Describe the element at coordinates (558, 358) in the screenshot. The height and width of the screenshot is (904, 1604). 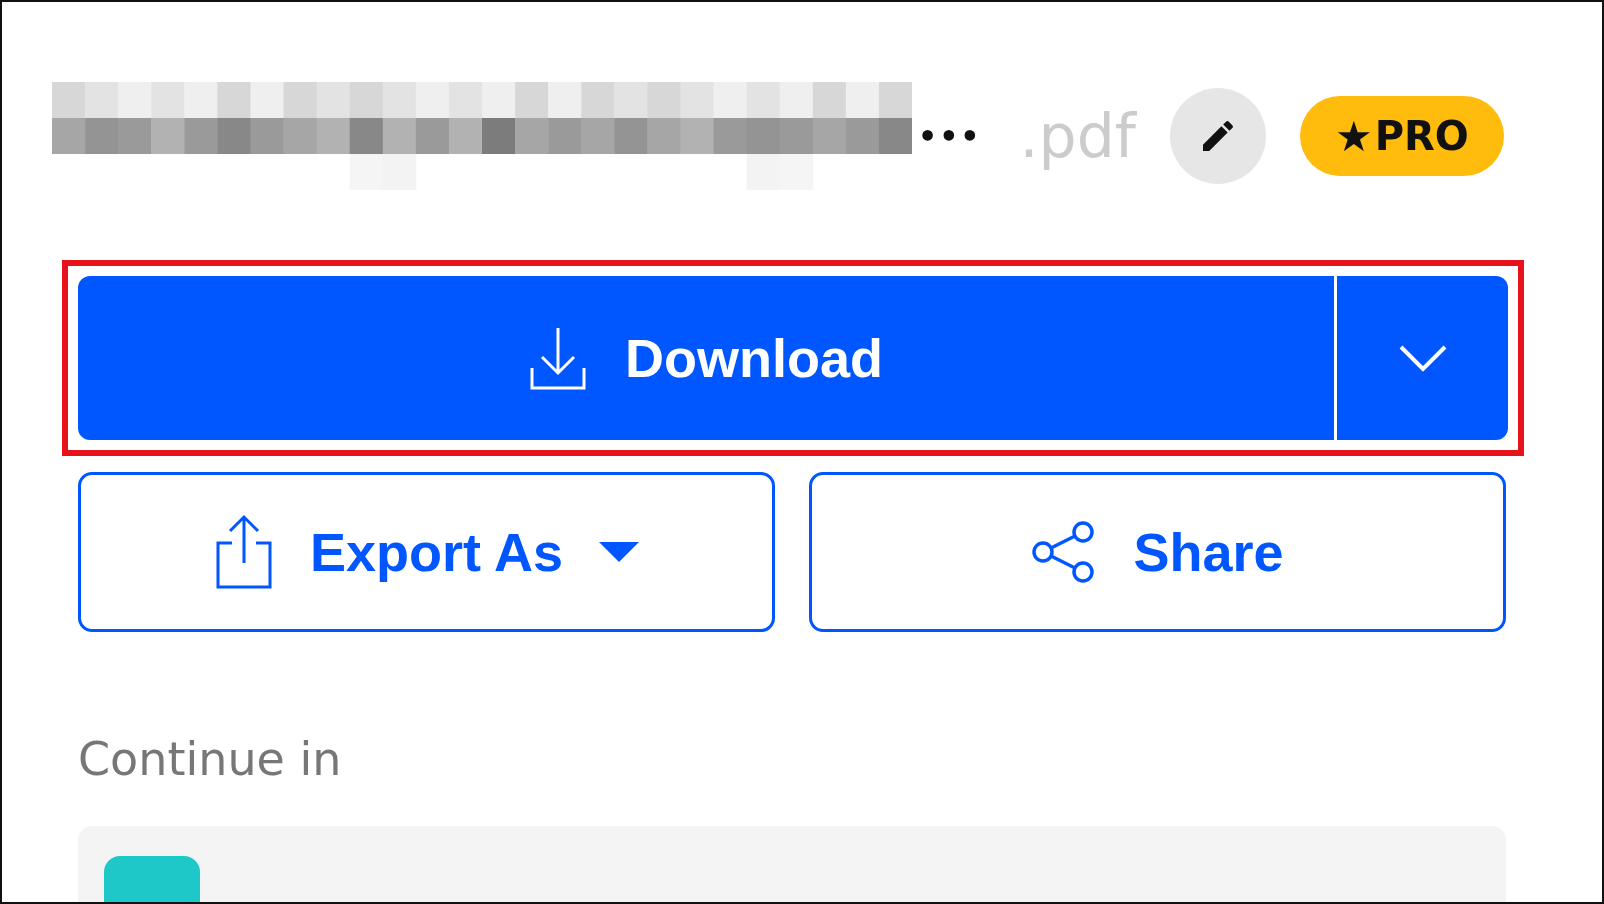
I see `download-icon` at that location.